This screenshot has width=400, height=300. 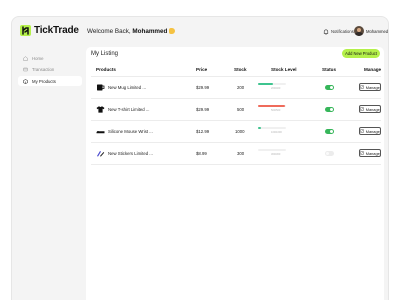 What do you see at coordinates (241, 87) in the screenshot?
I see `product-stock: 200` at bounding box center [241, 87].